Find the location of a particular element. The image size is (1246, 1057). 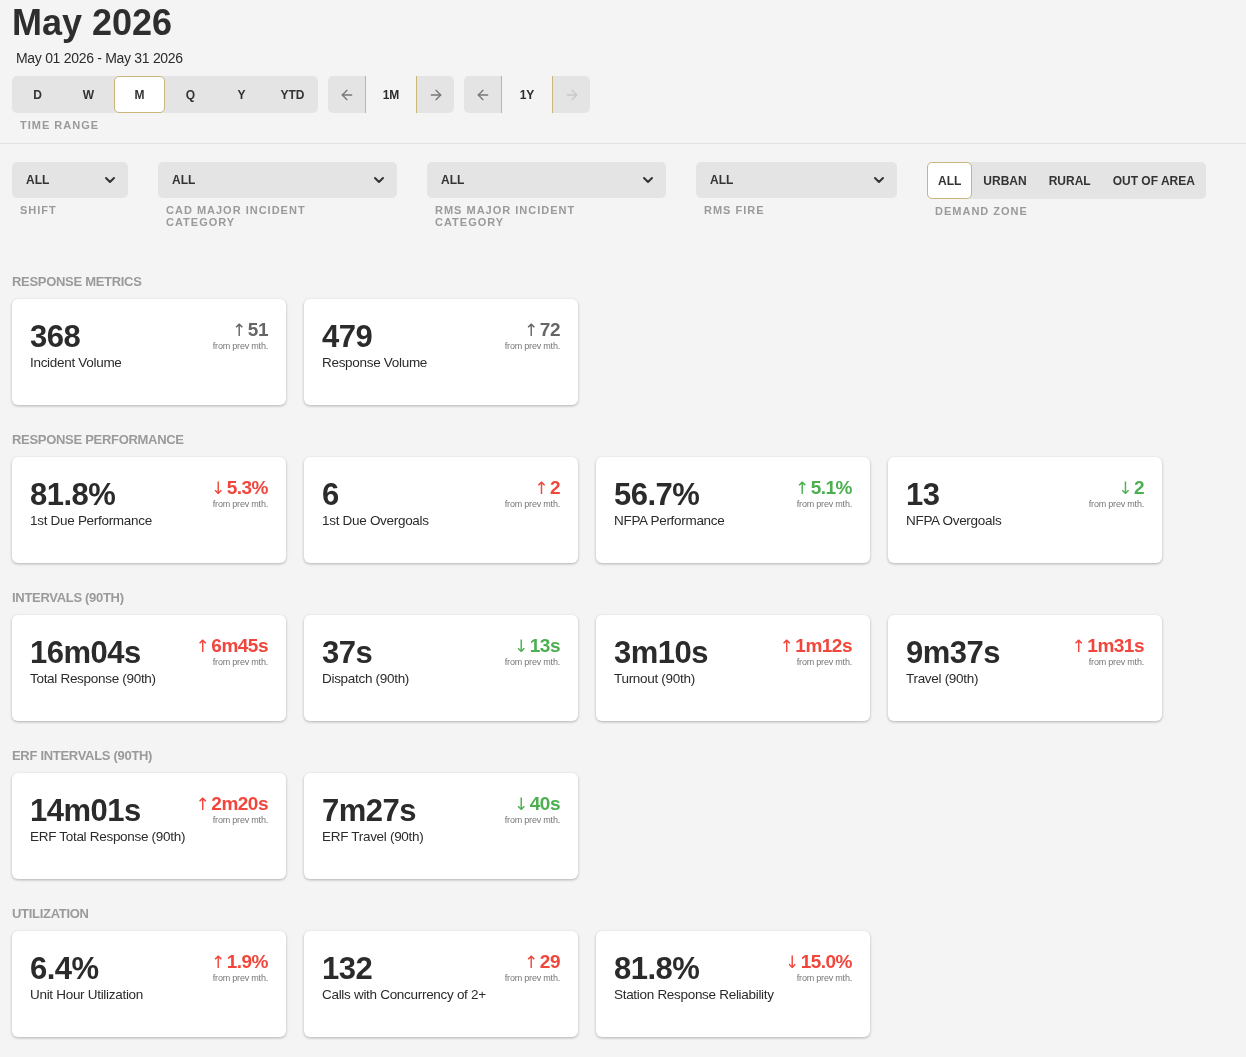

demand-zone-option: OUT OF AREA is located at coordinates (1153, 180).